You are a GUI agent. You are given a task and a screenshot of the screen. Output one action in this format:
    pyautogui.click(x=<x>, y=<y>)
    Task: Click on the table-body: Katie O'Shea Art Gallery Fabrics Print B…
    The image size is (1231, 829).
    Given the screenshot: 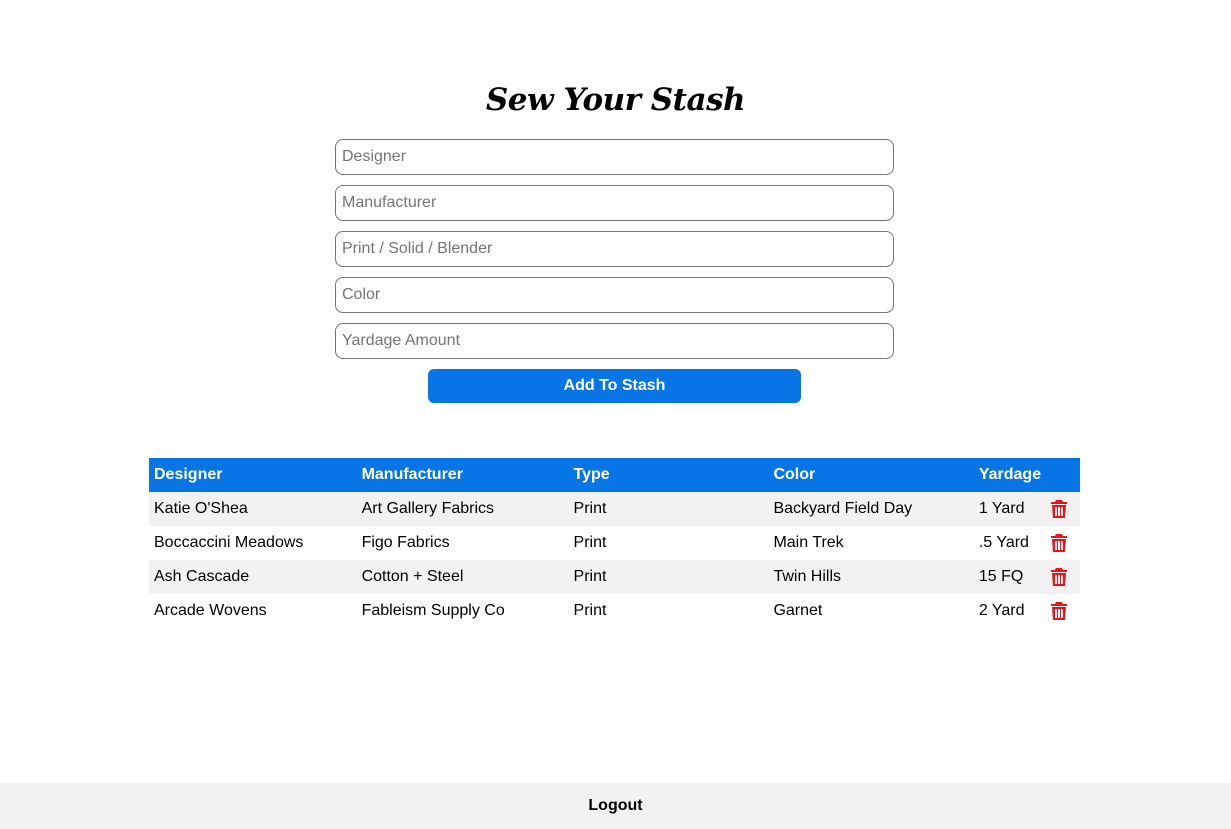 What is the action you would take?
    pyautogui.click(x=614, y=560)
    